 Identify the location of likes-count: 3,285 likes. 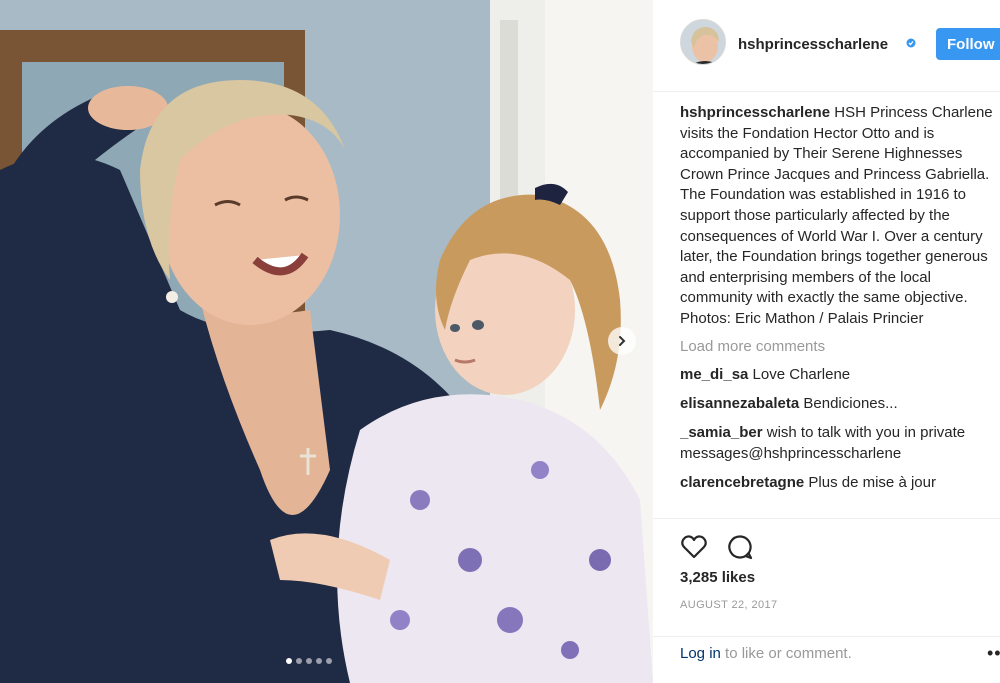
(717, 577).